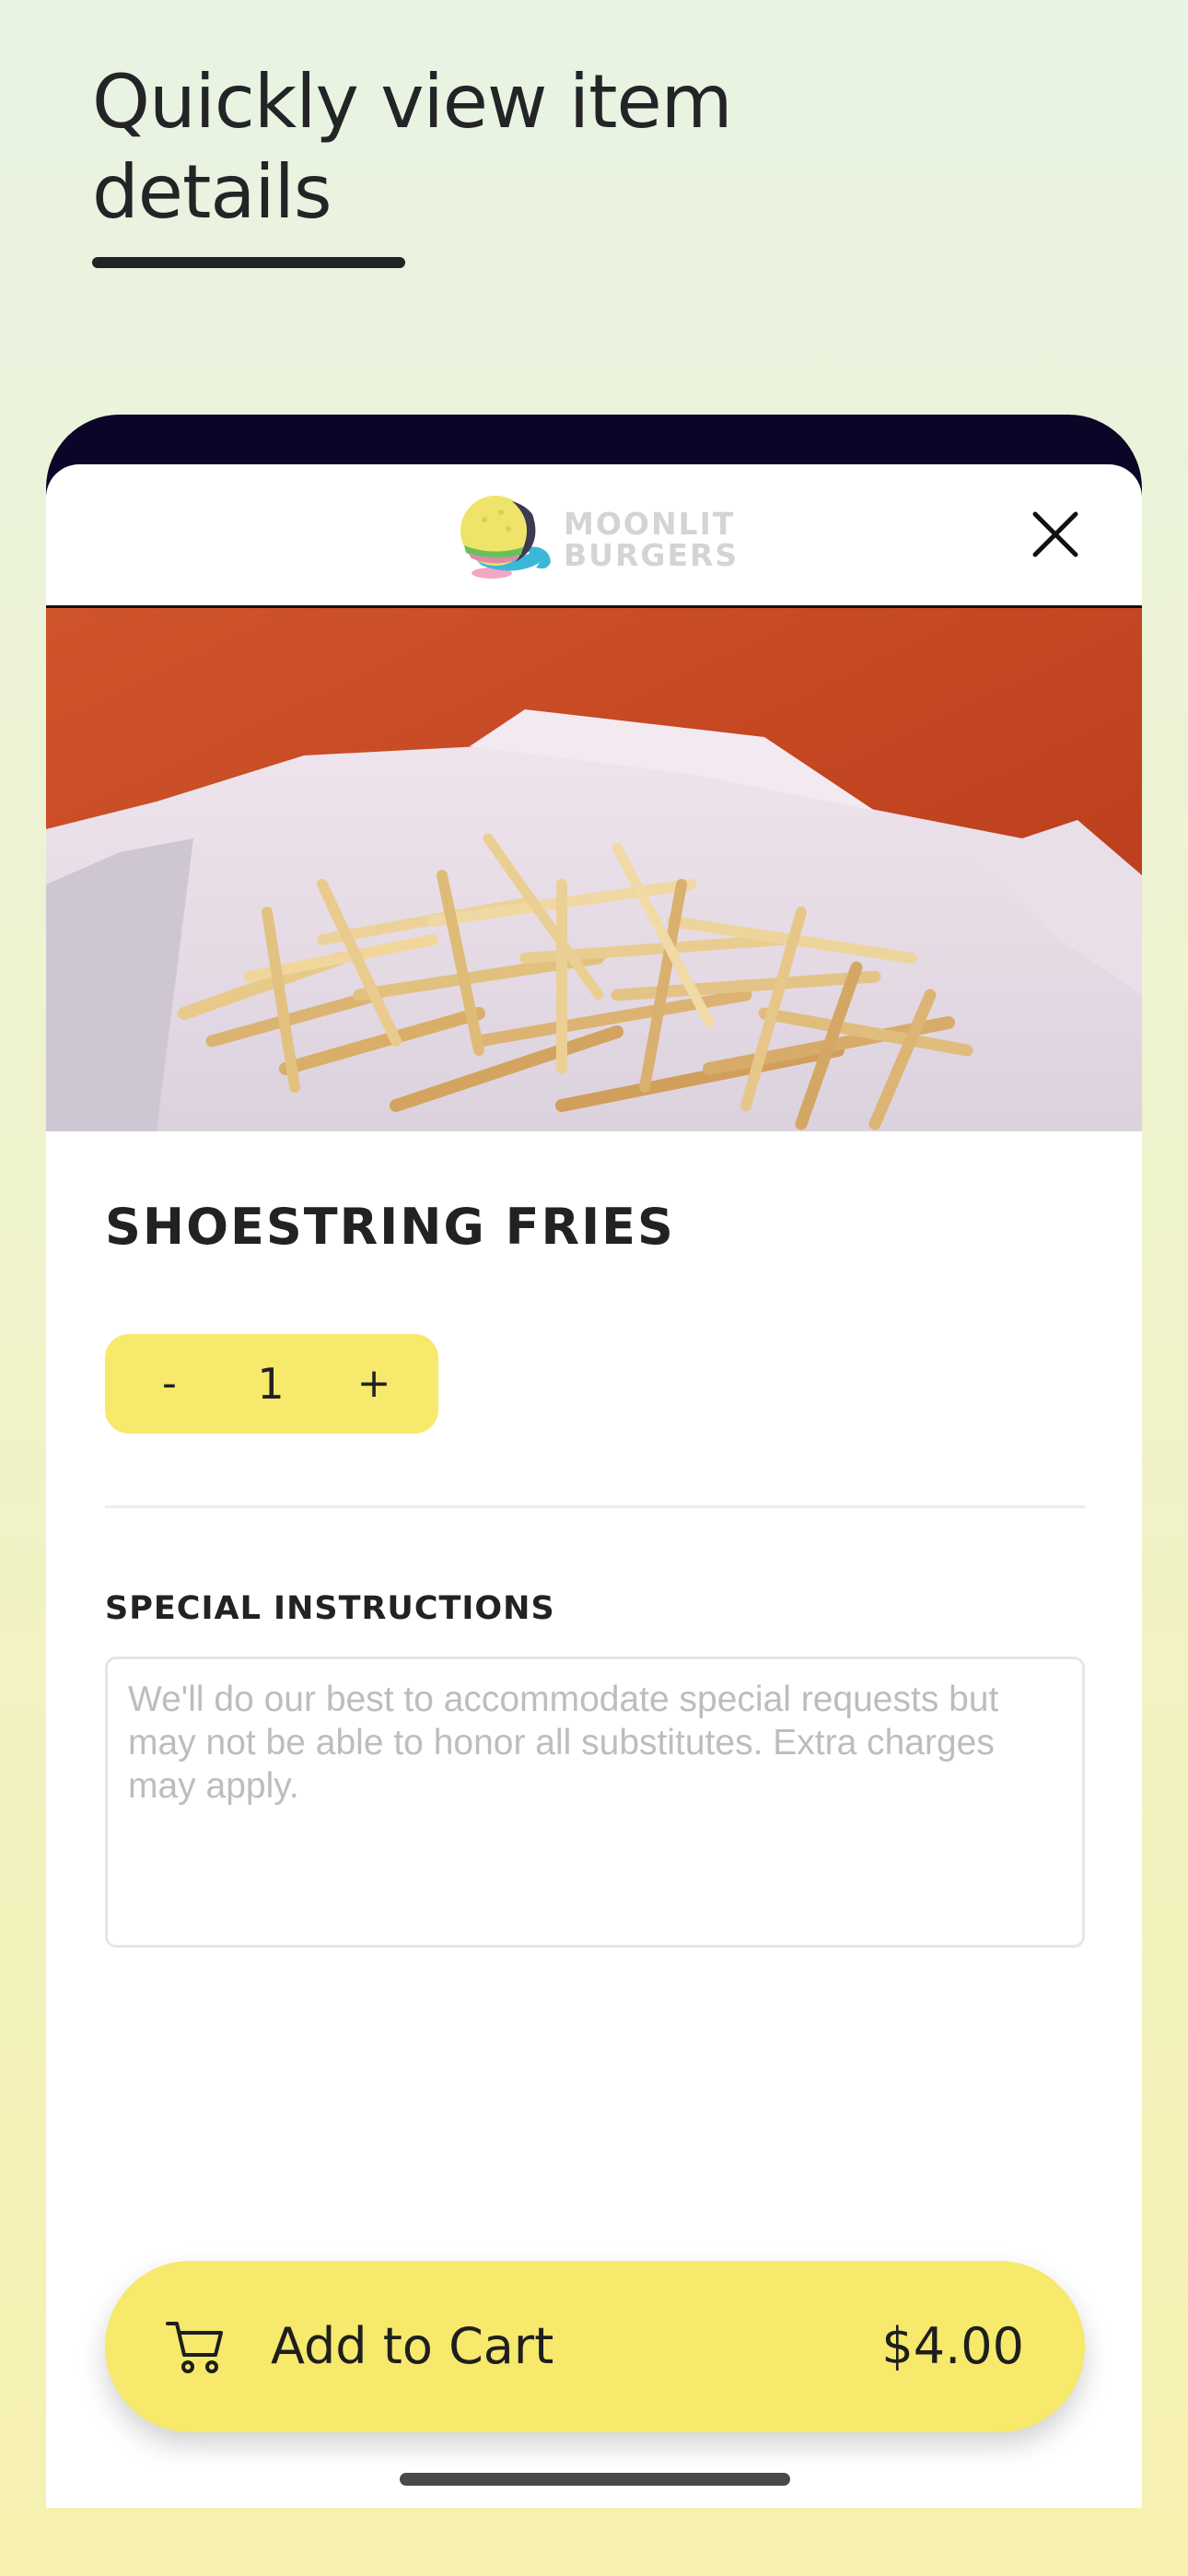 The width and height of the screenshot is (1188, 2576). I want to click on logo-wordmark: MOONLIT BURGERS, so click(651, 540).